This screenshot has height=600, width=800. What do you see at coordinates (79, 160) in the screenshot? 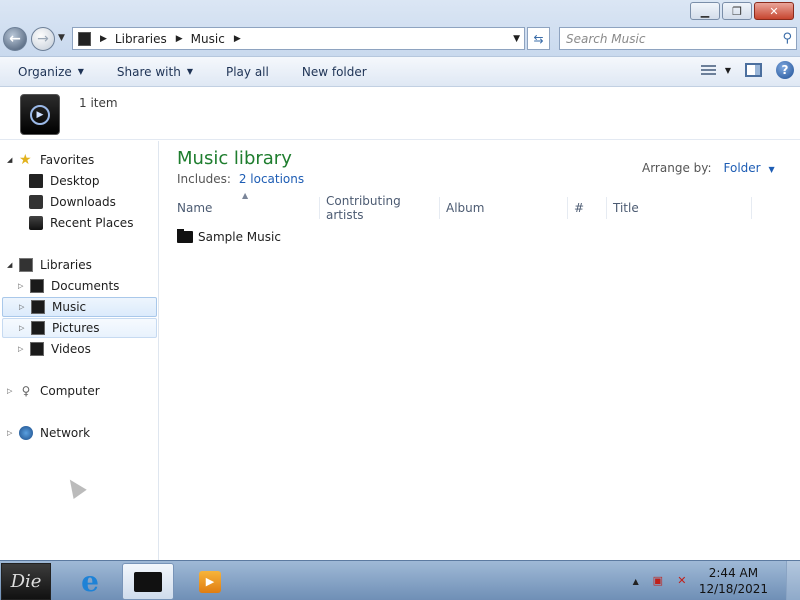
I see `sidebar-item-favorites: ◢ ★ Favorites` at bounding box center [79, 160].